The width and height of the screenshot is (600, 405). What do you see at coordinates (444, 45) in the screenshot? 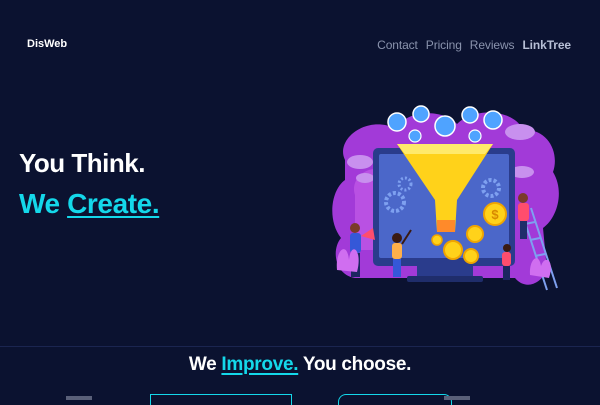
I see `nav-link-pricing: Pricing` at bounding box center [444, 45].